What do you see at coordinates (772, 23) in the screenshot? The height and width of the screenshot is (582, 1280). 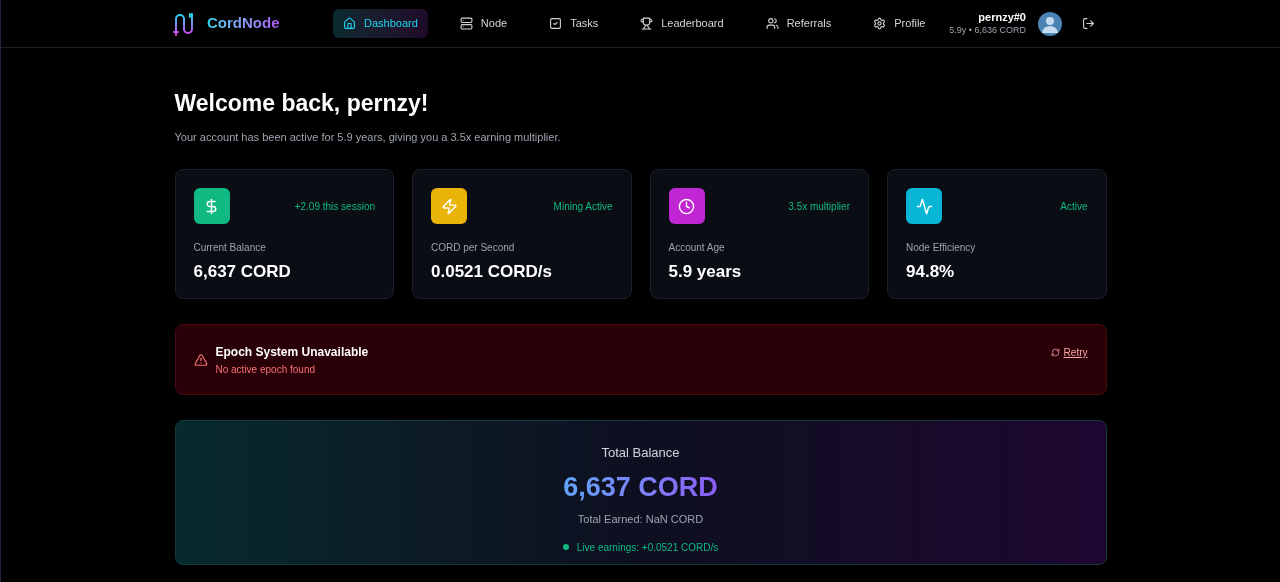 I see `users-icon` at bounding box center [772, 23].